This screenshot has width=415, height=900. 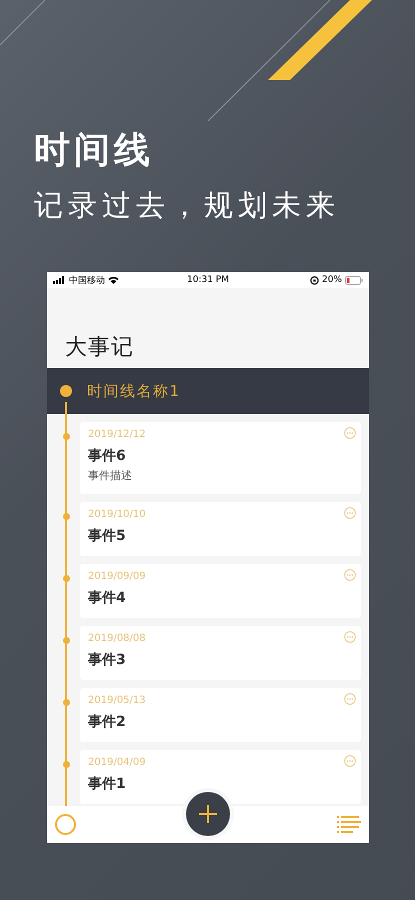 What do you see at coordinates (117, 515) in the screenshot?
I see `event-date: 2019/10/10` at bounding box center [117, 515].